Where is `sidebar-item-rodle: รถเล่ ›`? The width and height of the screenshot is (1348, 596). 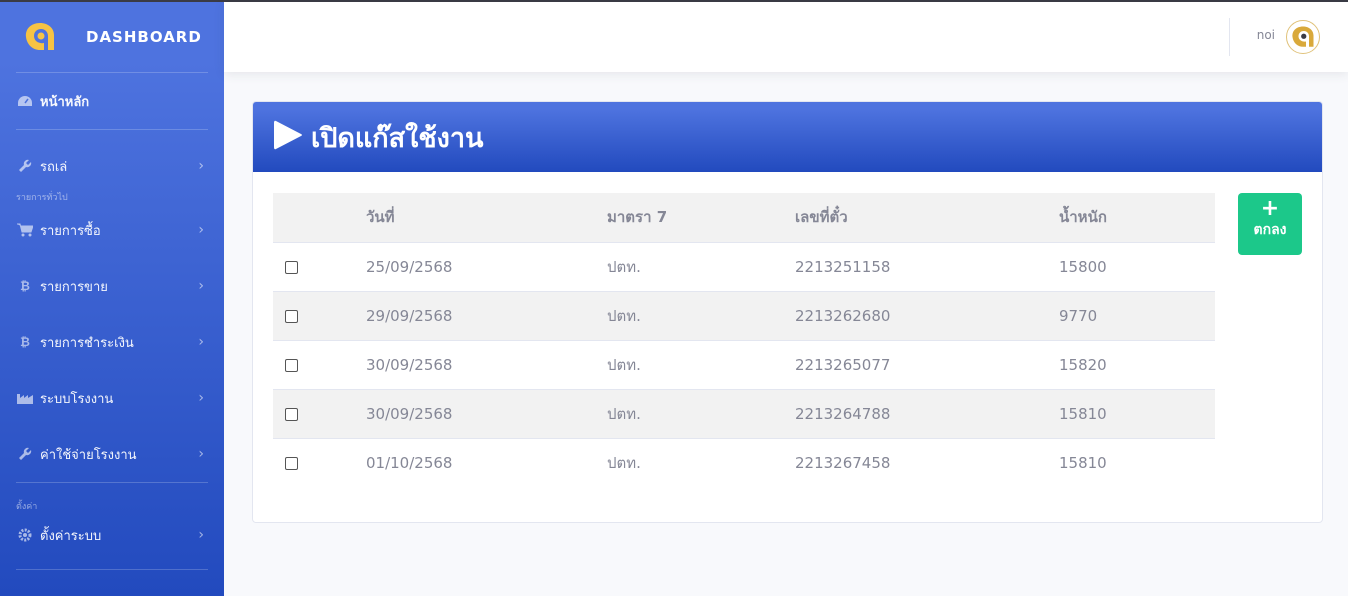 sidebar-item-rodle: รถเล่ › is located at coordinates (112, 166).